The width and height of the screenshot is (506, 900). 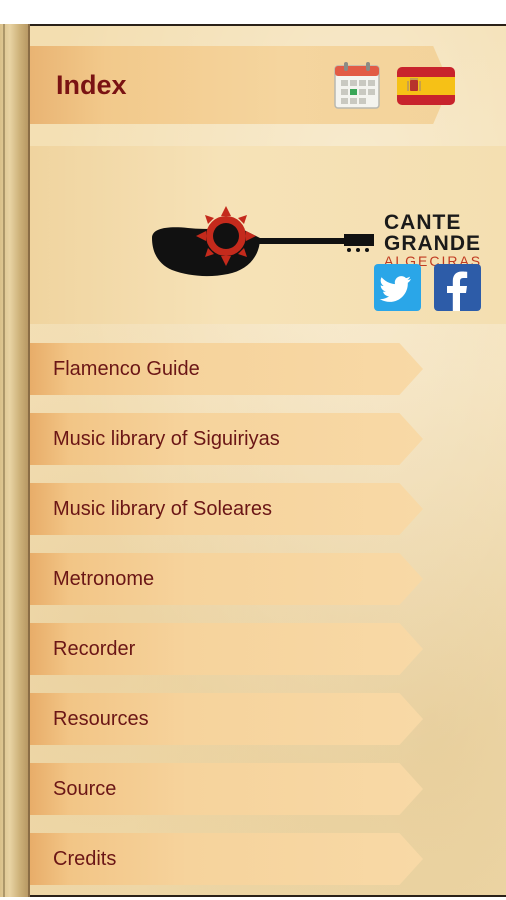 I want to click on logo-text-cante: CANTE, so click(x=423, y=222).